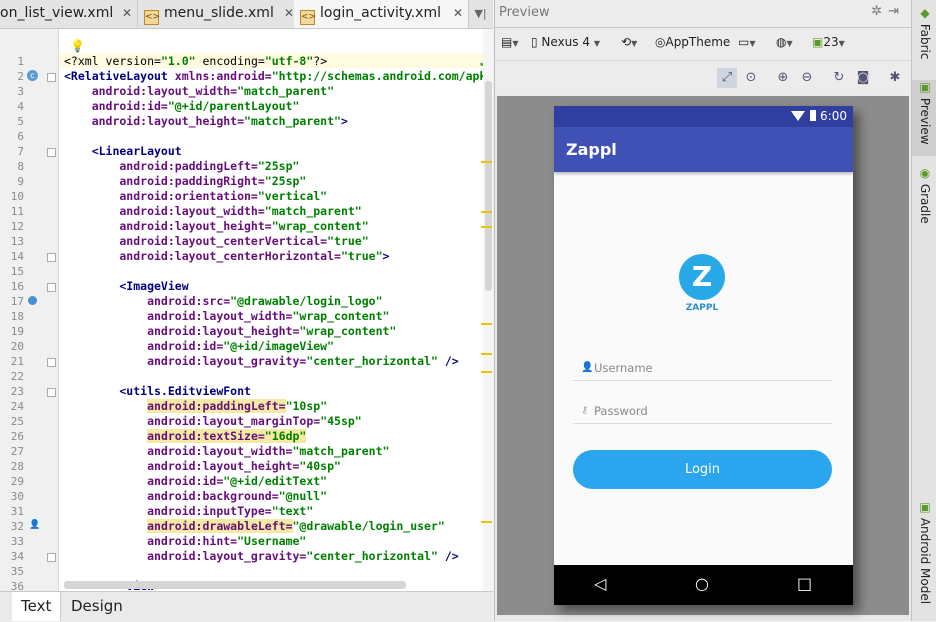  I want to click on username-field: 👤 Username, so click(702, 368).